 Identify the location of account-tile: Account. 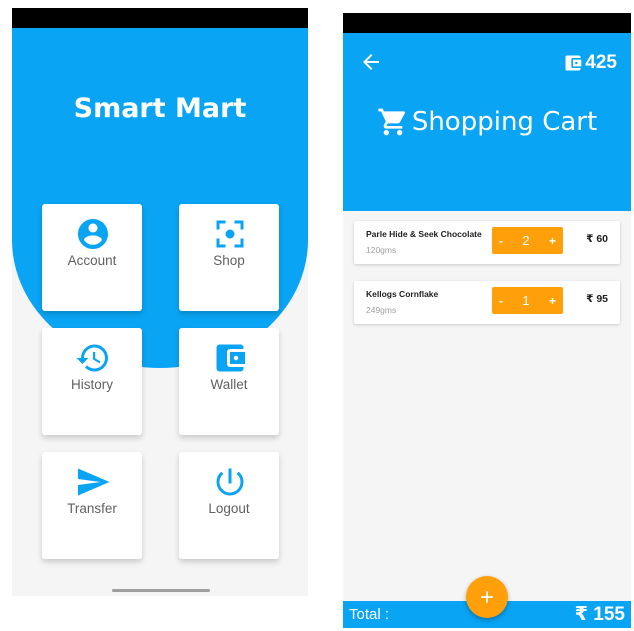
(92, 257).